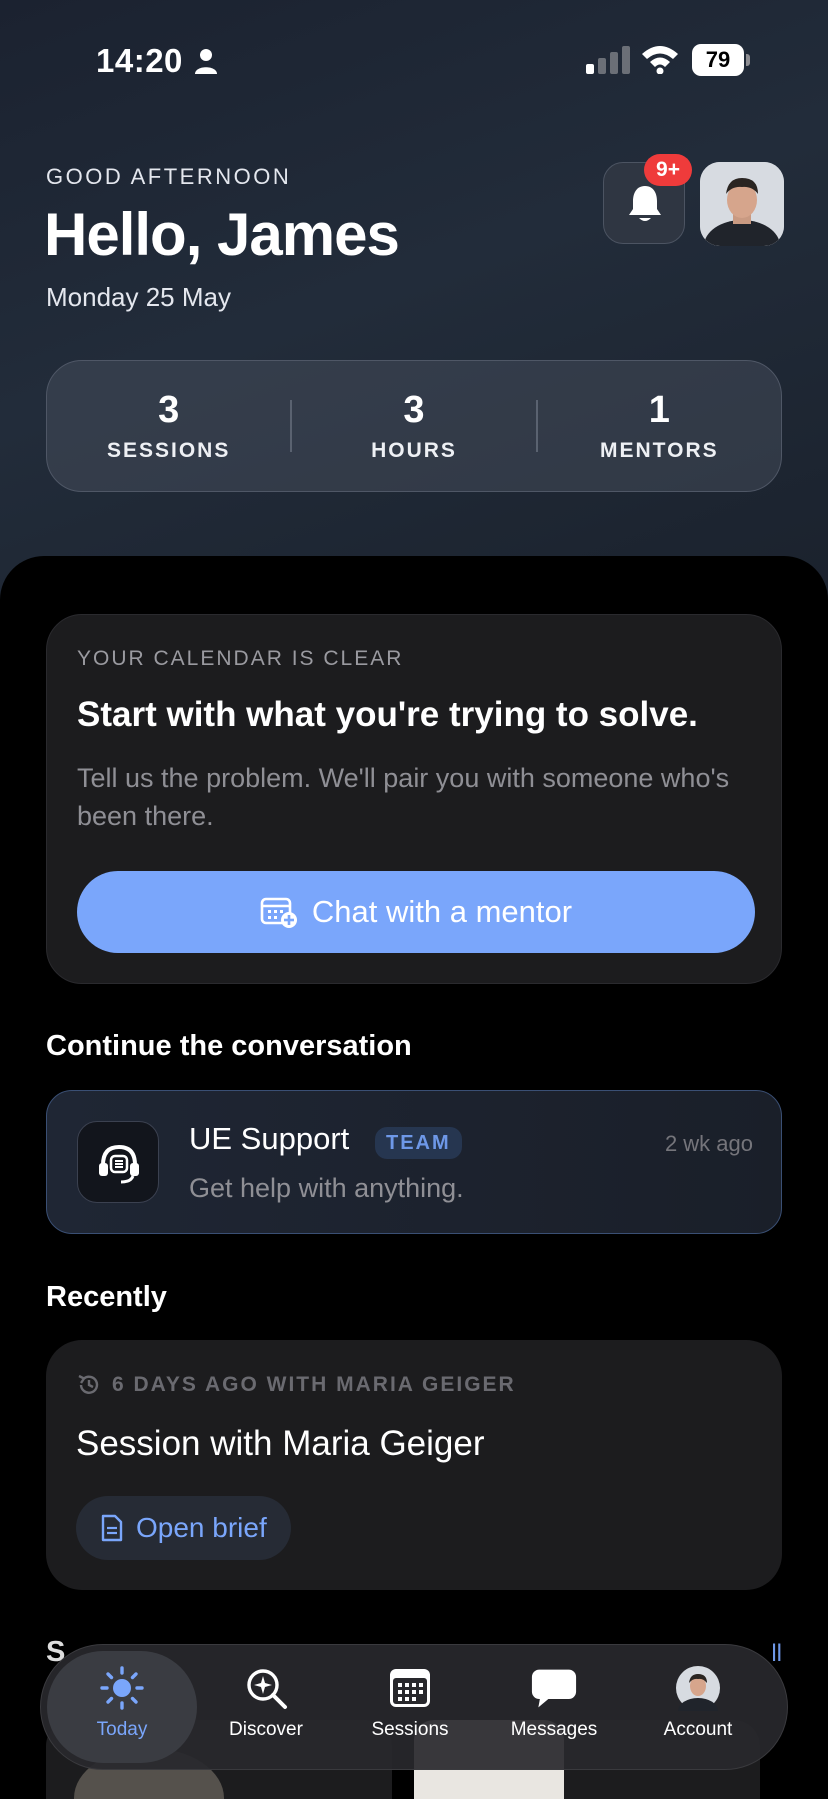 The width and height of the screenshot is (828, 1799). Describe the element at coordinates (645, 203) in the screenshot. I see `bell-icon` at that location.